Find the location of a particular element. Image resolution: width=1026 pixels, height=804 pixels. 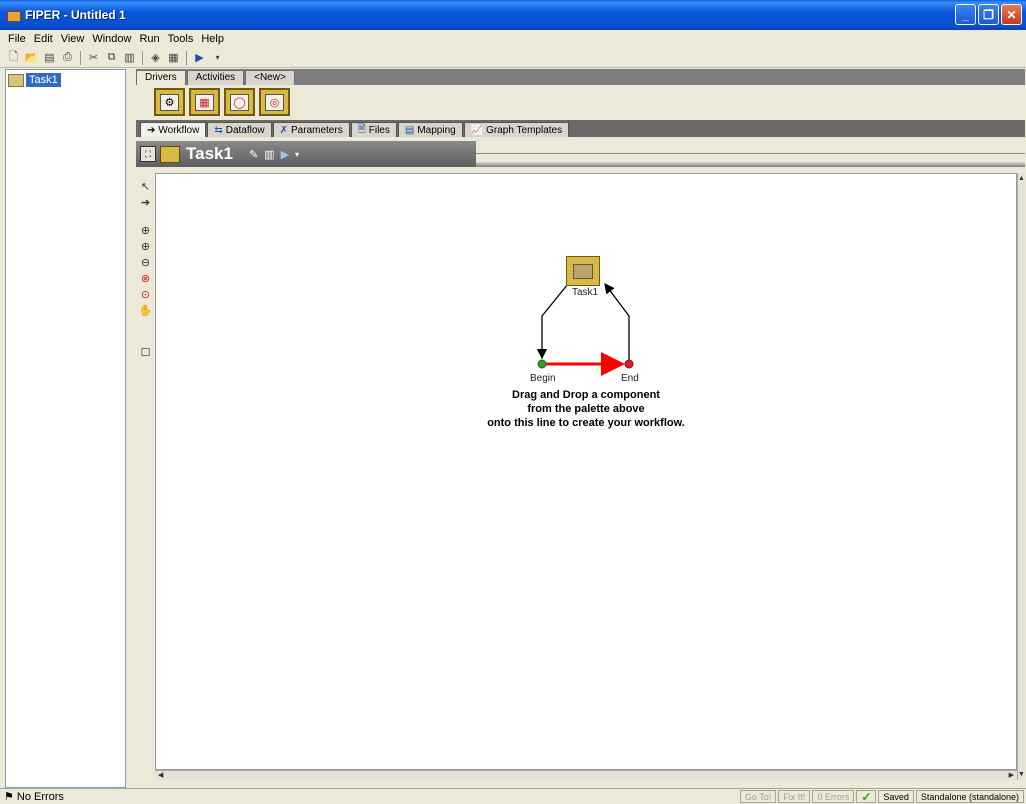

title-bar: FIPER - Untitled 1 _ ❐ ✕ is located at coordinates (513, 15).